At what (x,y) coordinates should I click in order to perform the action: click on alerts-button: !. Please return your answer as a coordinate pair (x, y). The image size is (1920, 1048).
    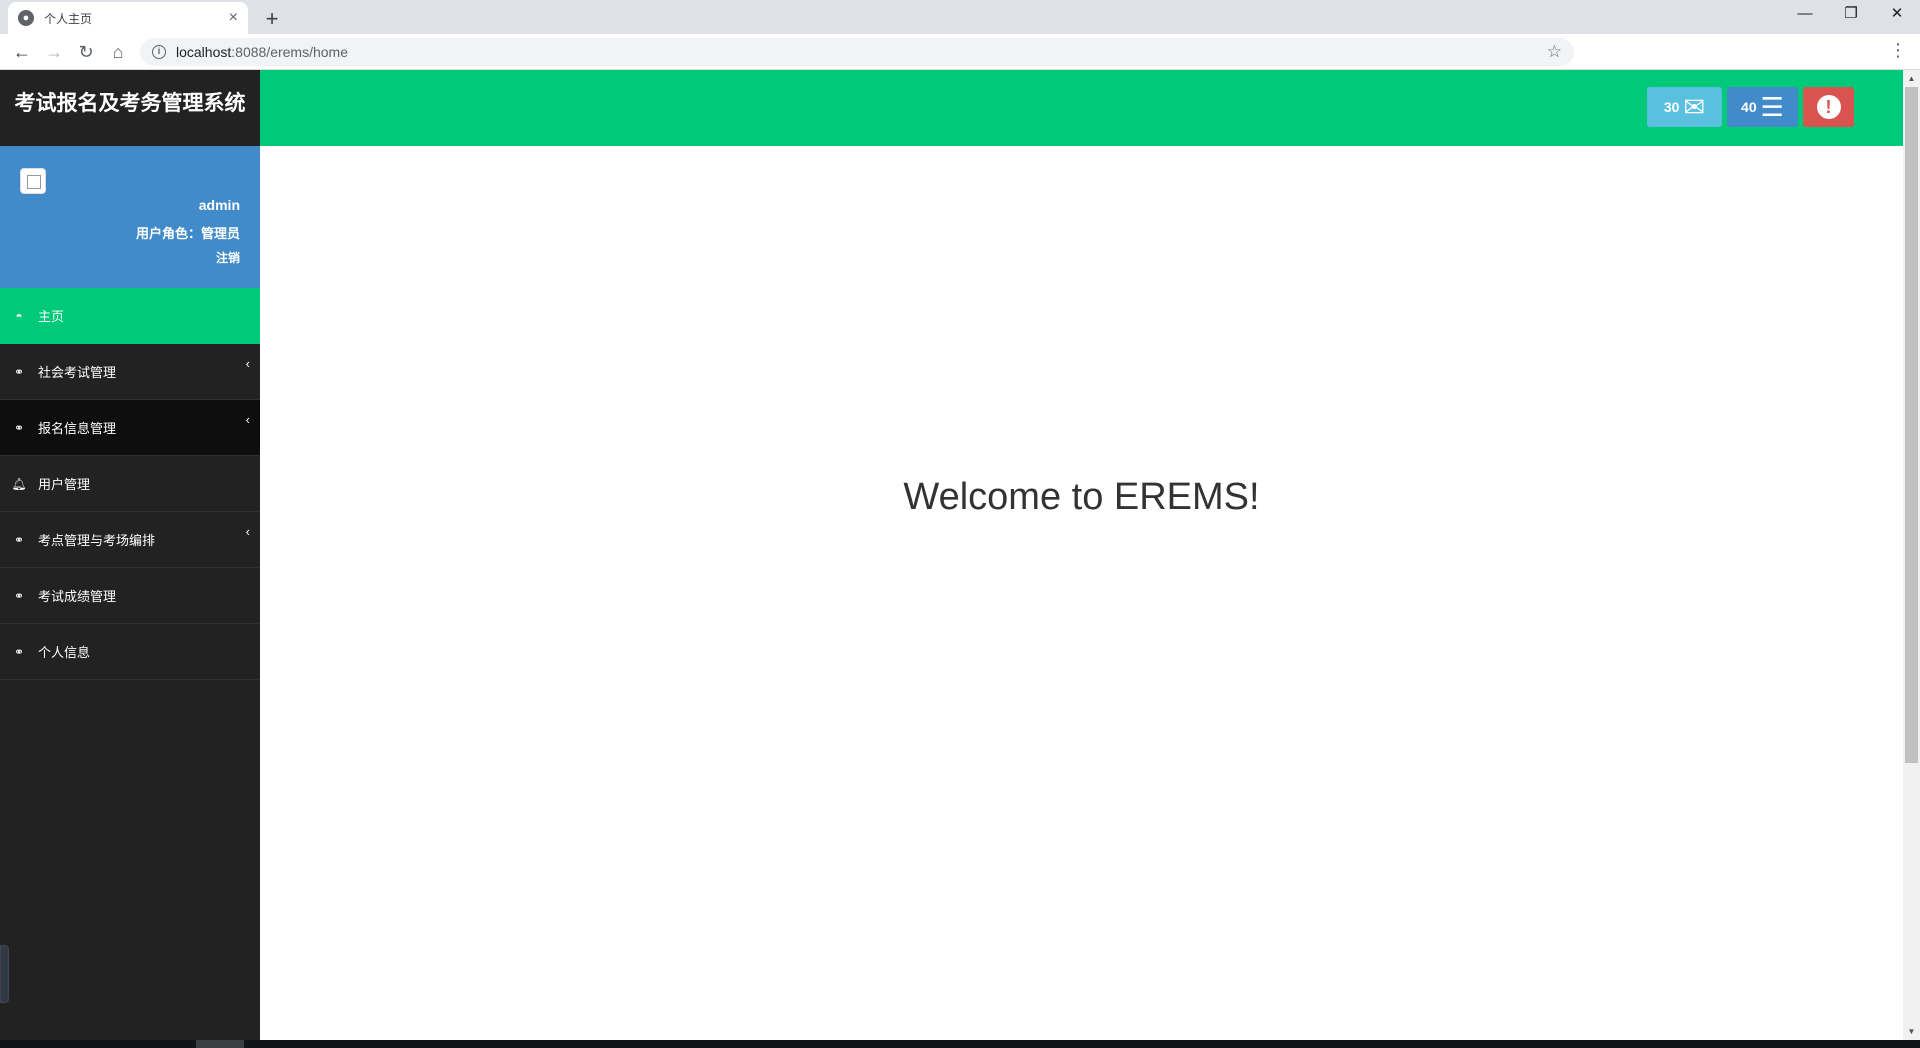
    Looking at the image, I should click on (1828, 107).